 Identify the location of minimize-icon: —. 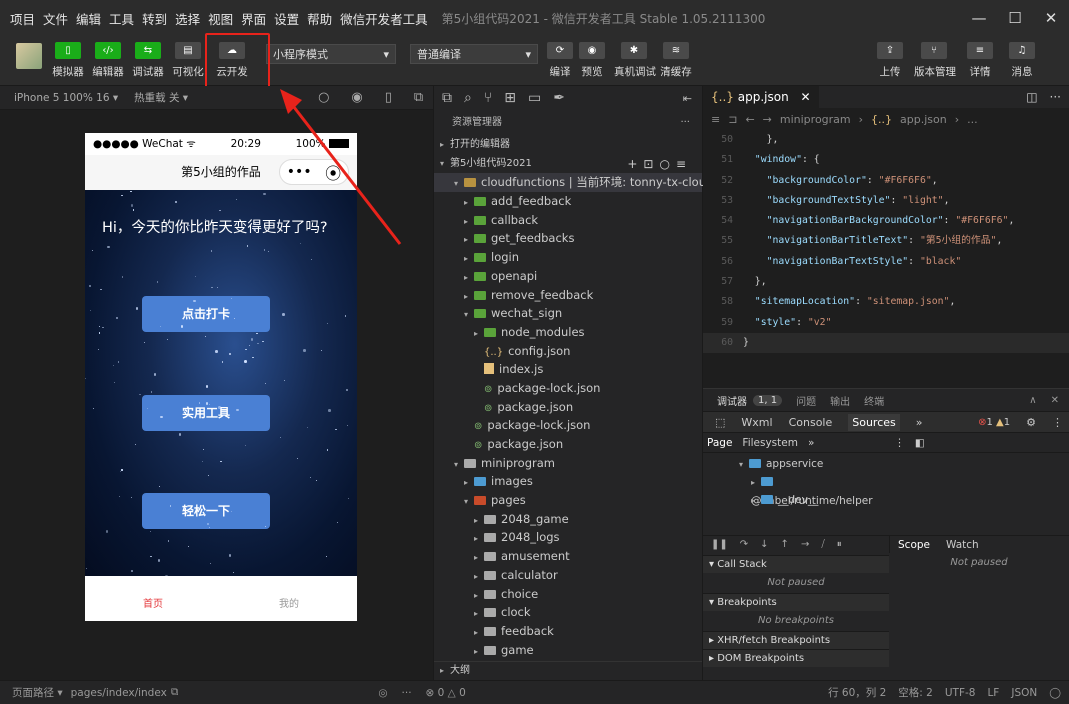
(979, 18).